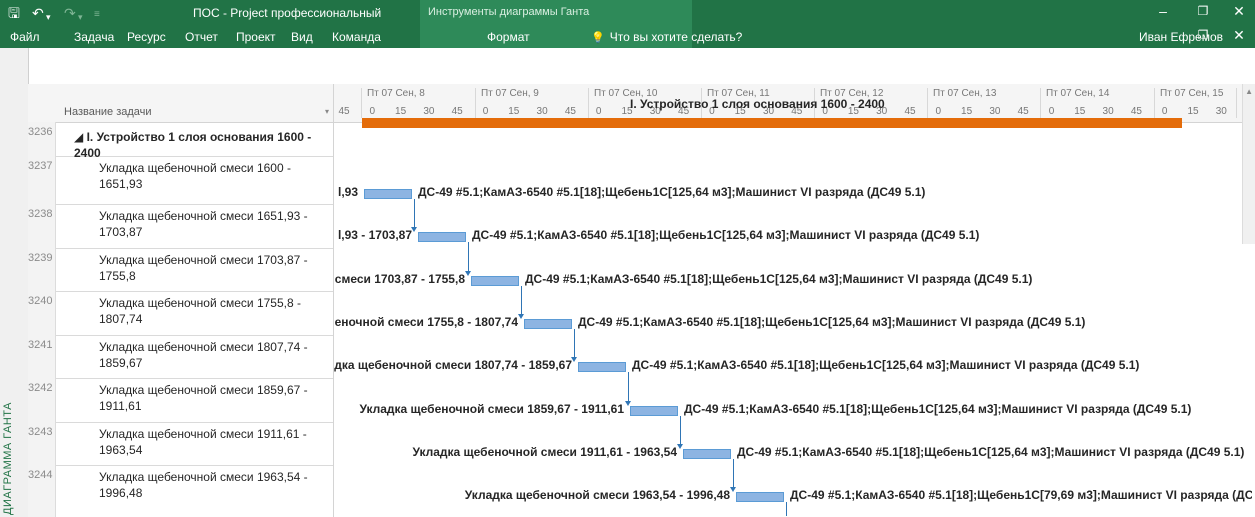 This screenshot has height=517, width=1255. I want to click on row-id: 3237, so click(42, 180).